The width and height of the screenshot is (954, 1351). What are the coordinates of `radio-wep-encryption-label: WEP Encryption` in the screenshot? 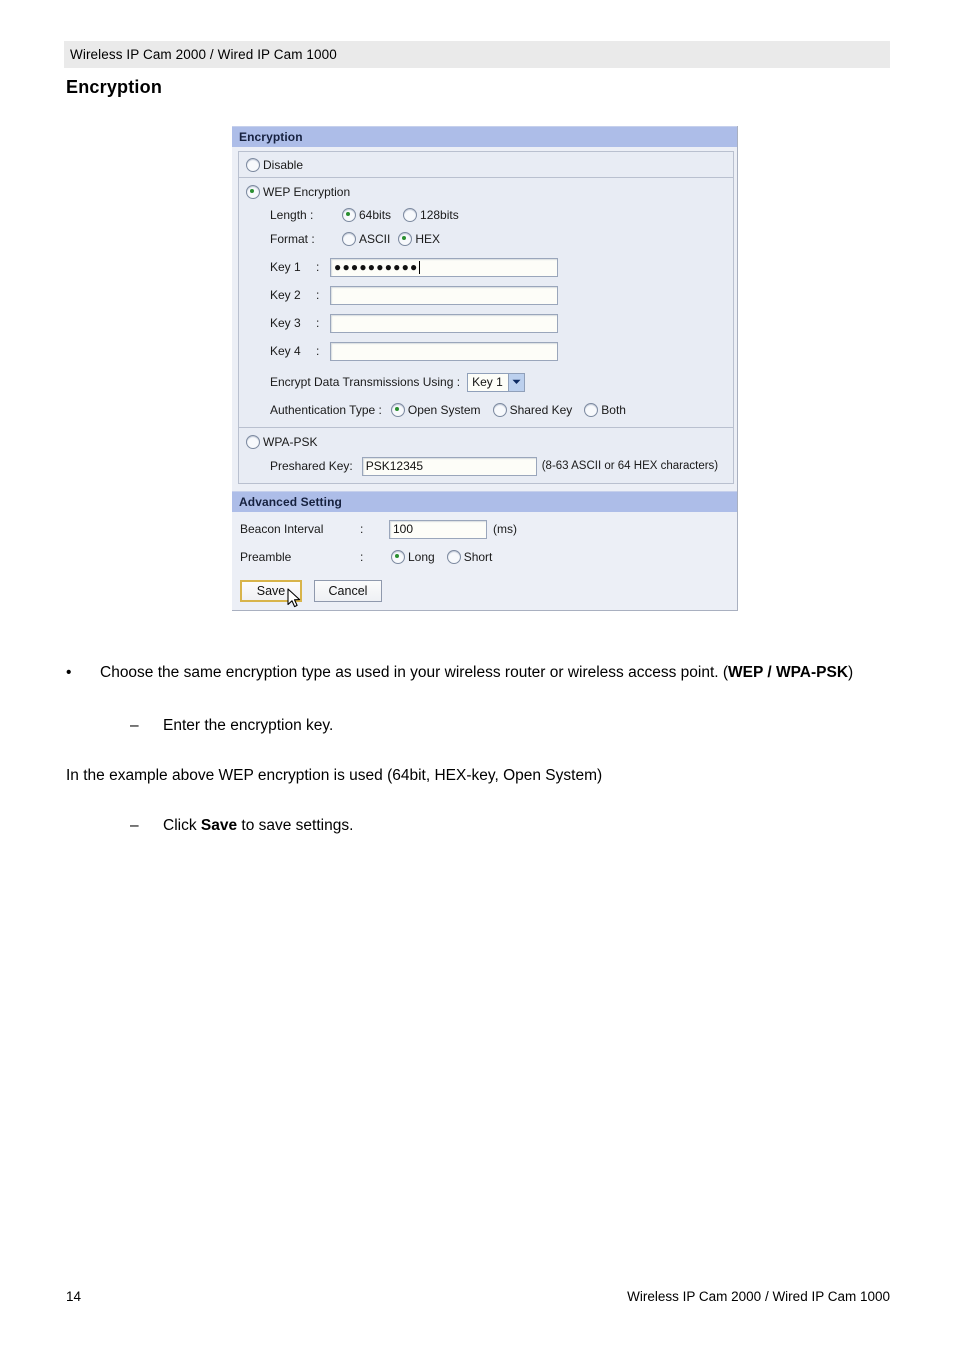 It's located at (307, 192).